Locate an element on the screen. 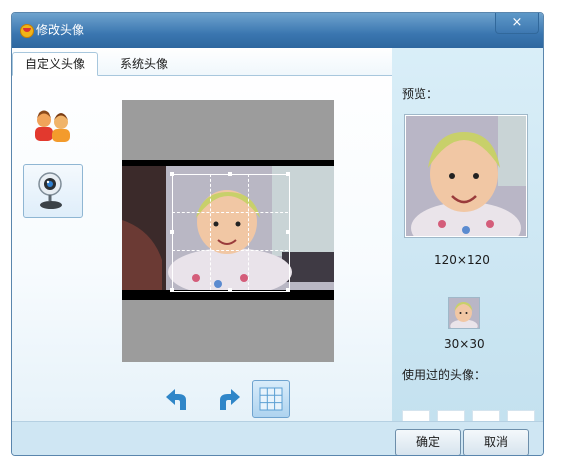 This screenshot has width=575, height=475. preview-large-image is located at coordinates (466, 185).